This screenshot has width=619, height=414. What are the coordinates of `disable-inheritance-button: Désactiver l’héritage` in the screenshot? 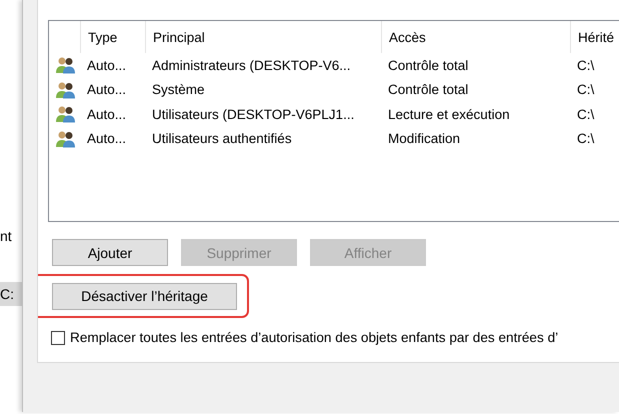 It's located at (144, 296).